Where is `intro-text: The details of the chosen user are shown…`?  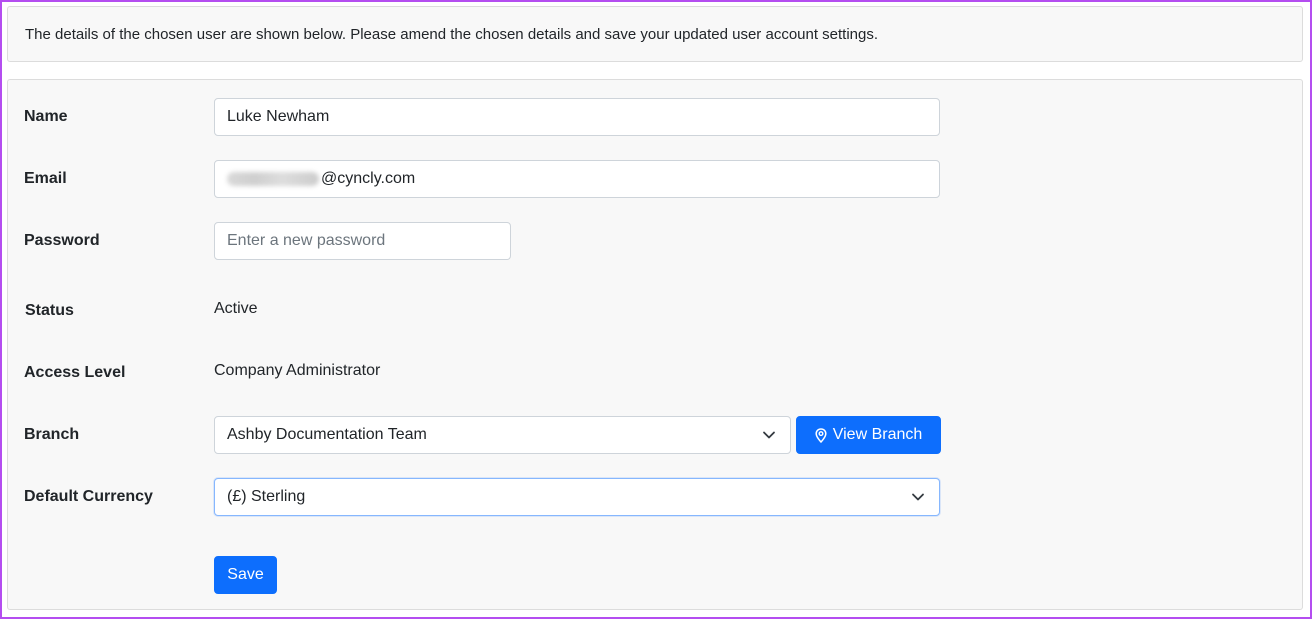 intro-text: The details of the chosen user are shown… is located at coordinates (452, 34).